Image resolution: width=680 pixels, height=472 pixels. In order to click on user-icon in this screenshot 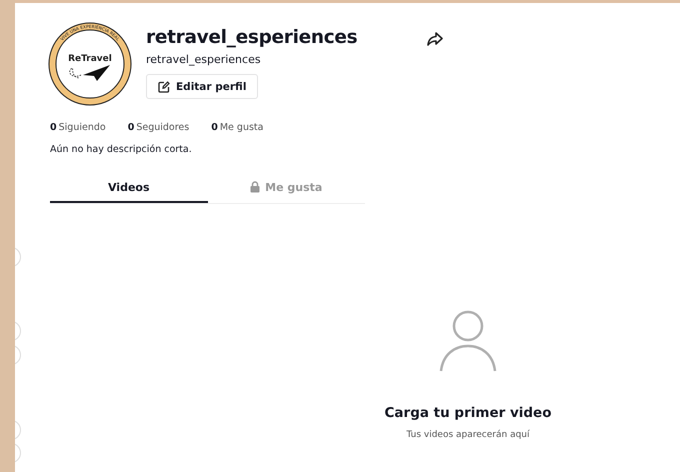, I will do `click(468, 341)`.